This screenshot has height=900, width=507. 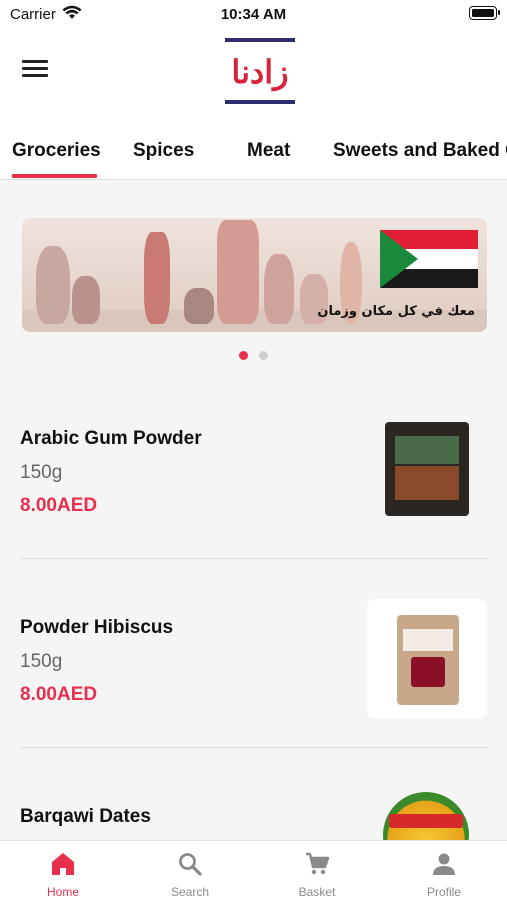 What do you see at coordinates (429, 259) in the screenshot?
I see `sudan-flag` at bounding box center [429, 259].